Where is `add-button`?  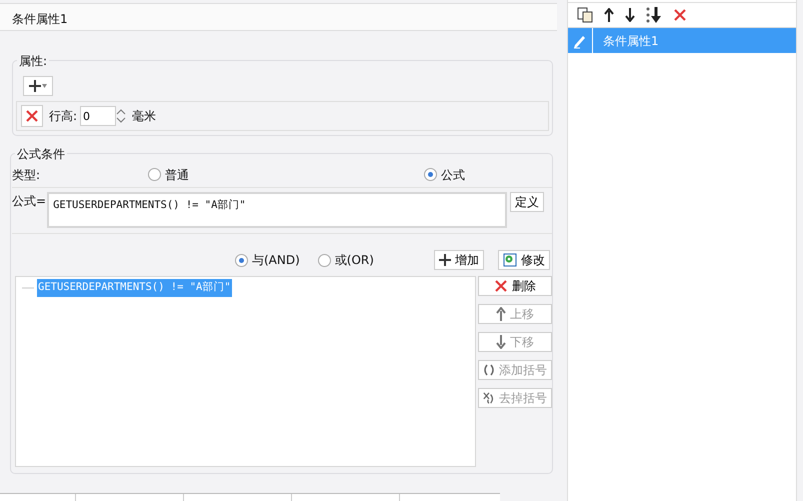
add-button is located at coordinates (38, 86).